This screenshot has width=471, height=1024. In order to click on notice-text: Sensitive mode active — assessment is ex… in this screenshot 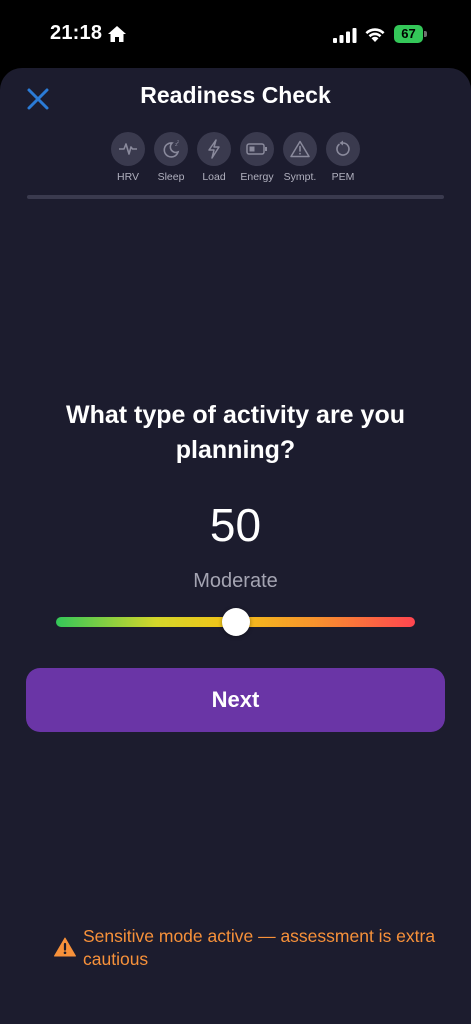, I will do `click(259, 947)`.